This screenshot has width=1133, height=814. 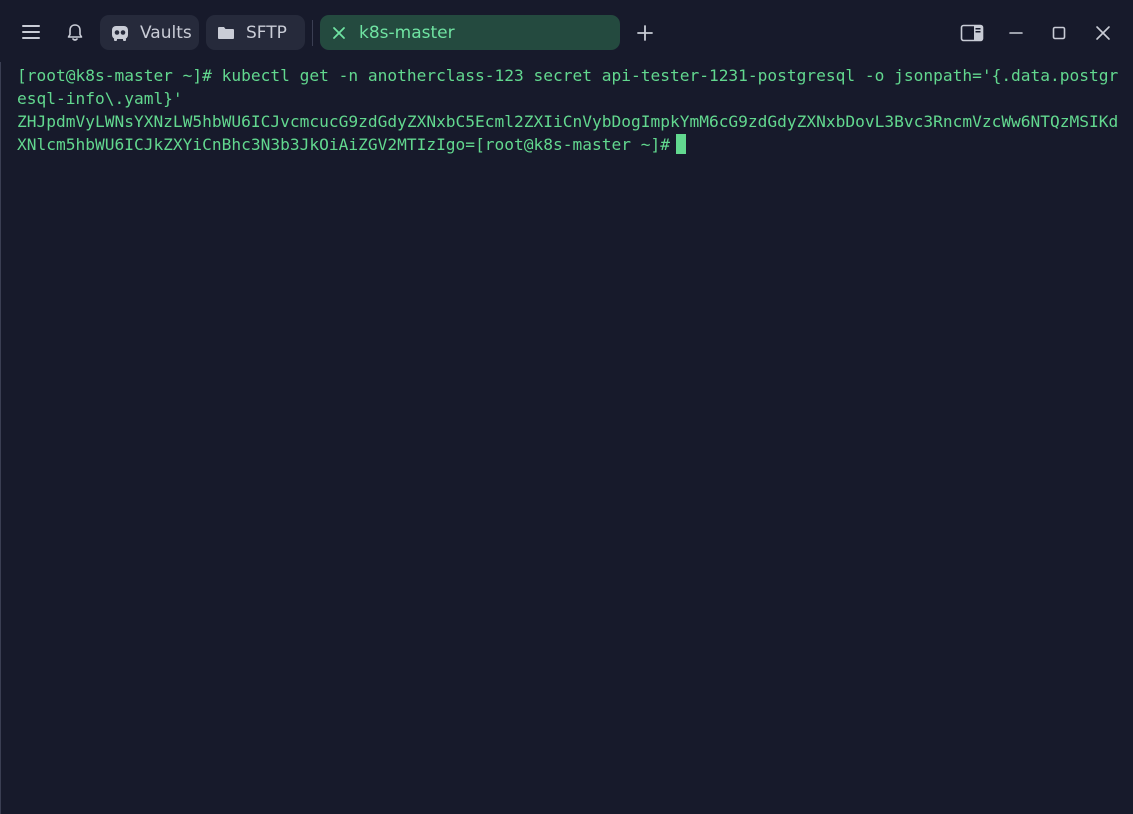 What do you see at coordinates (166, 32) in the screenshot?
I see `vaults-tab-label: Vaults` at bounding box center [166, 32].